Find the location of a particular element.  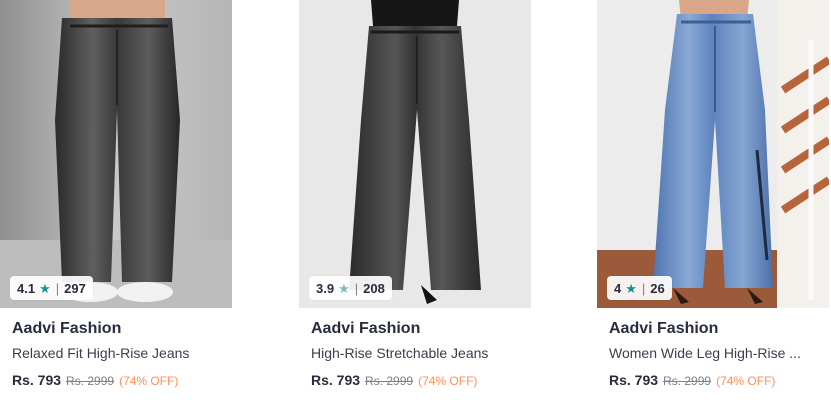

product-name: High-Rise Stretchable Jeans is located at coordinates (417, 353).